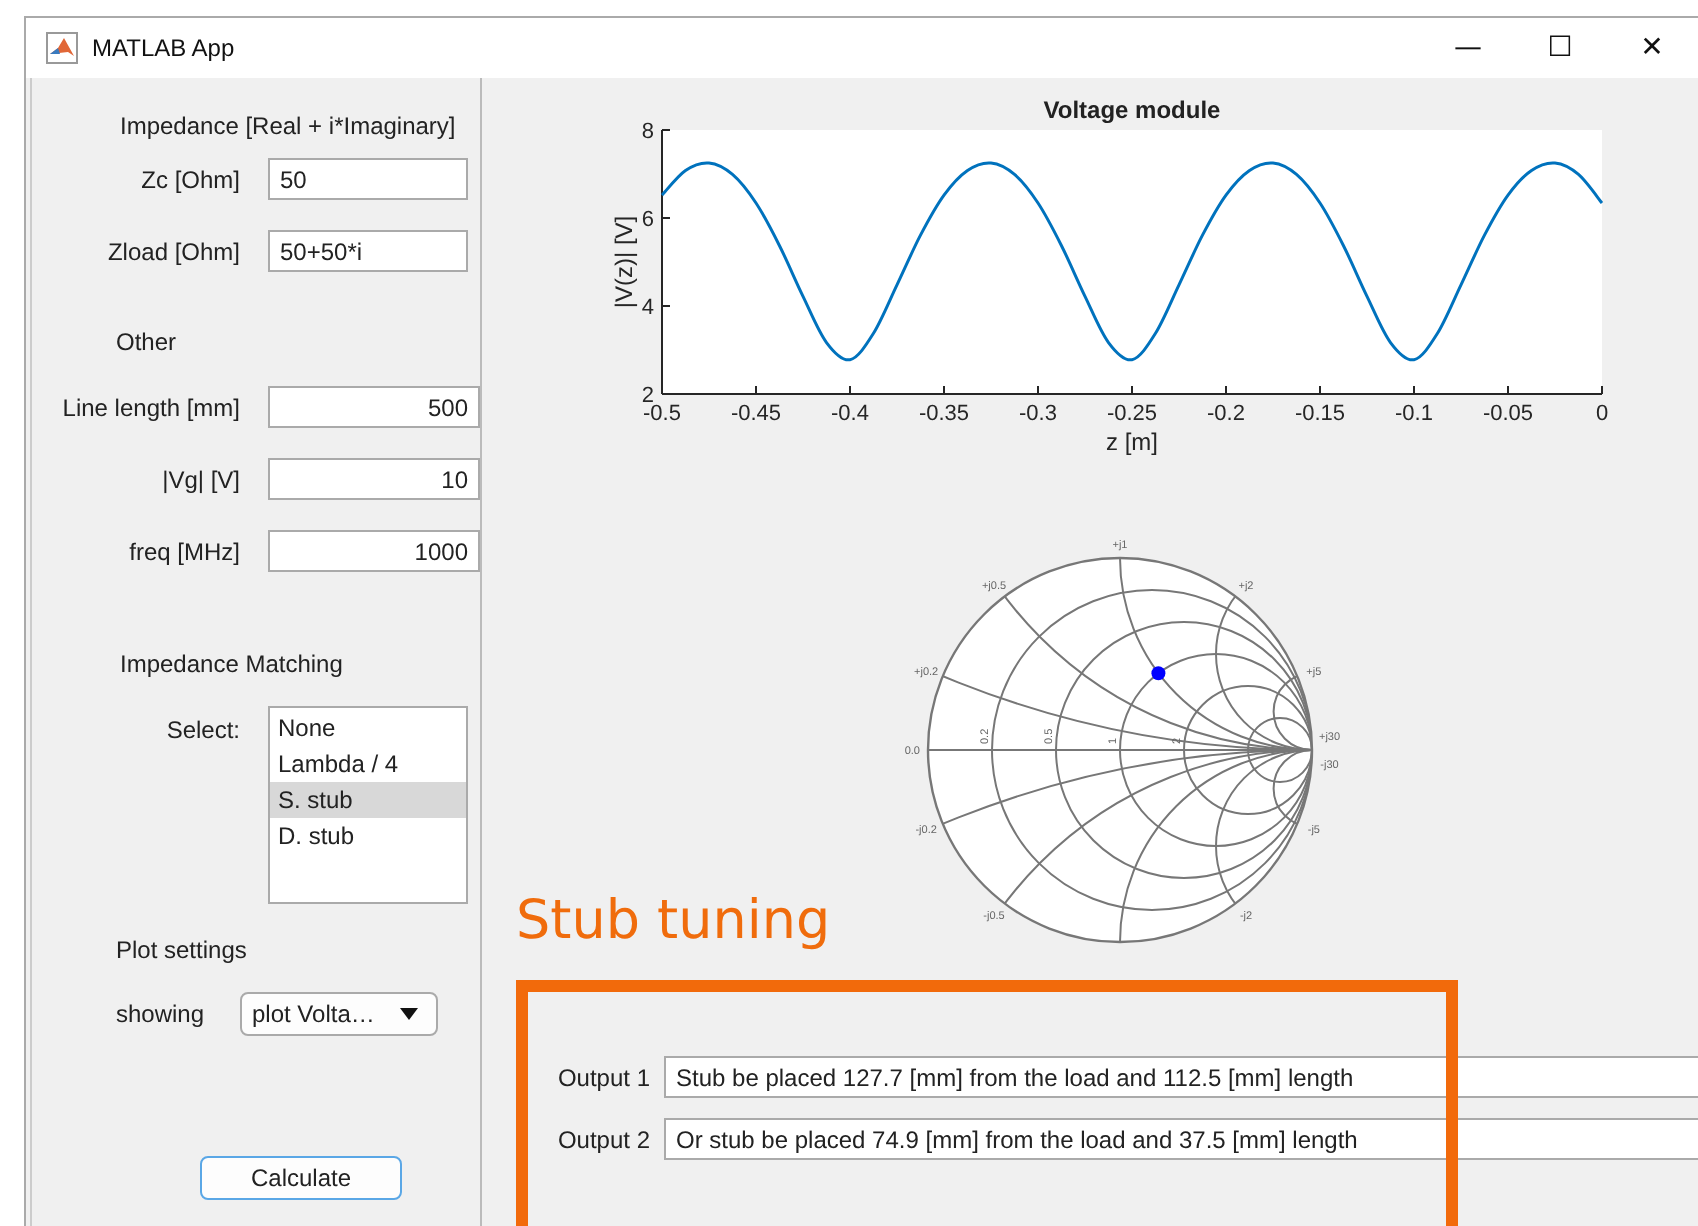  Describe the element at coordinates (602, 1139) in the screenshot. I see `field-label: Output 2` at that location.